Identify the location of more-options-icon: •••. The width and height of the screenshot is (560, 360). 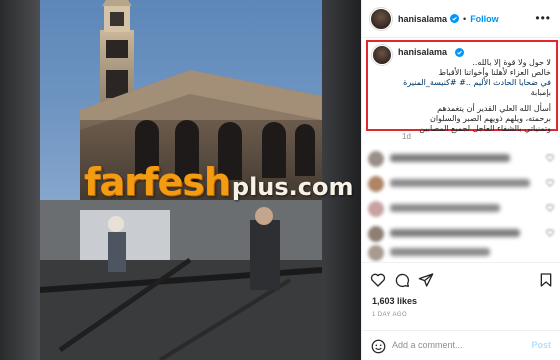
(543, 18).